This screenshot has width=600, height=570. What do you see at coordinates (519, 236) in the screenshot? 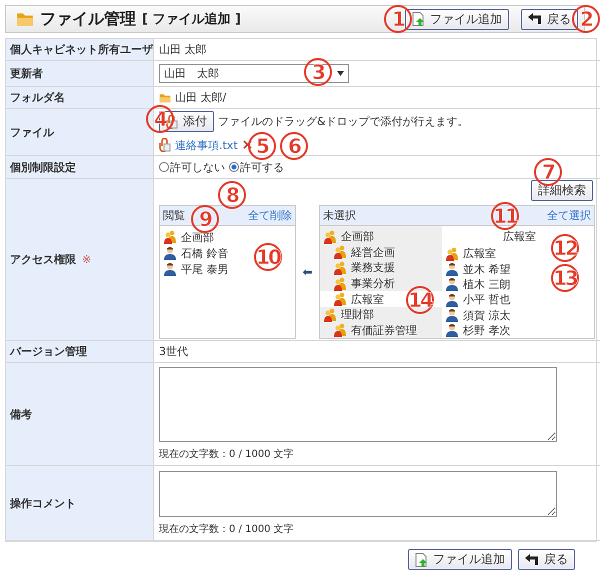
I see `members-title: 広報室` at bounding box center [519, 236].